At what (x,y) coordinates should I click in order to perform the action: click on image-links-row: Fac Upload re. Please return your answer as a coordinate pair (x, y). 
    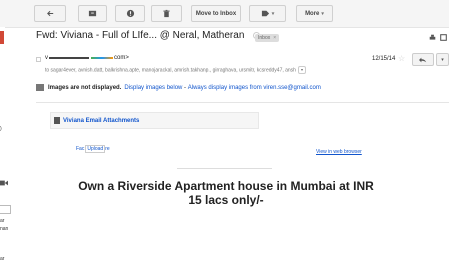
    Looking at the image, I should click on (93, 149).